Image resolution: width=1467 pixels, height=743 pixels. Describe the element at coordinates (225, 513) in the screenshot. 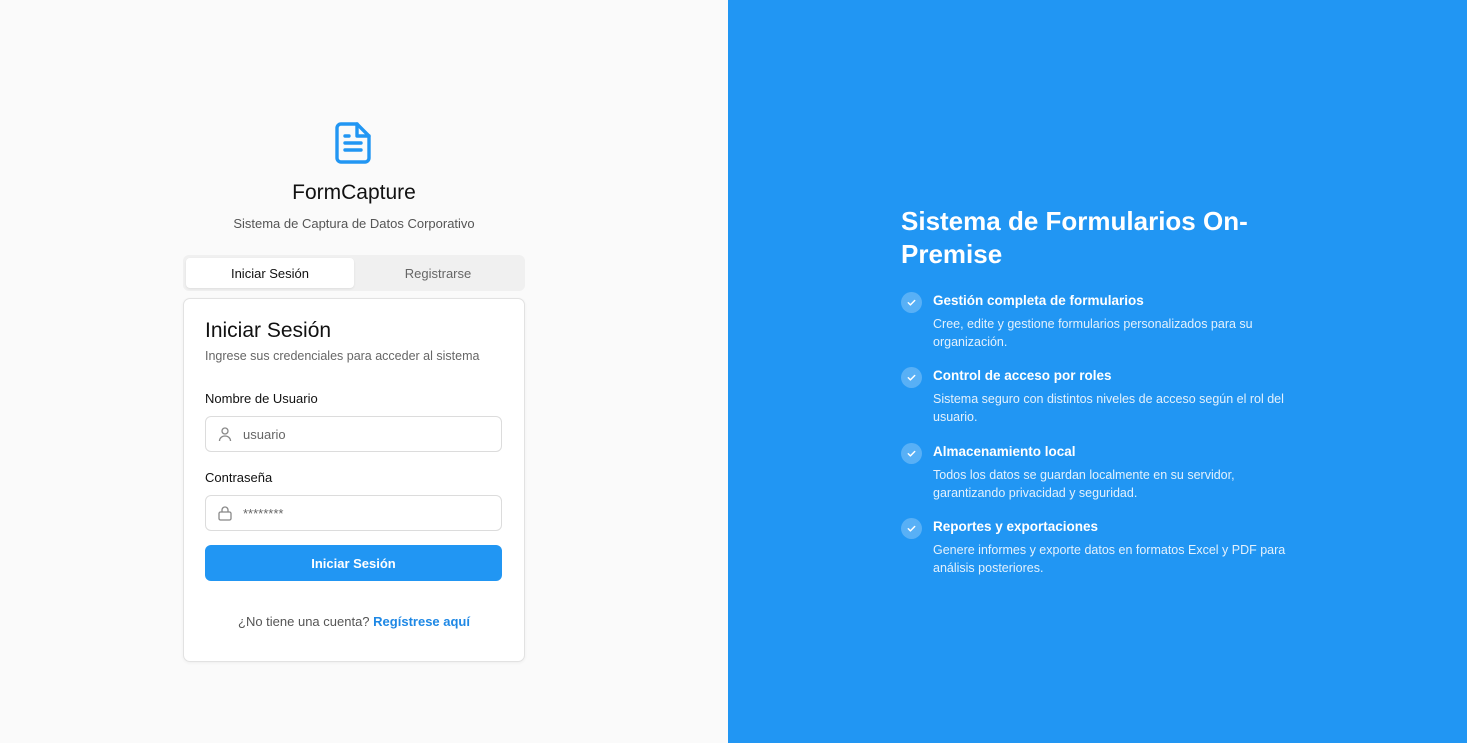

I see `lock-icon` at that location.